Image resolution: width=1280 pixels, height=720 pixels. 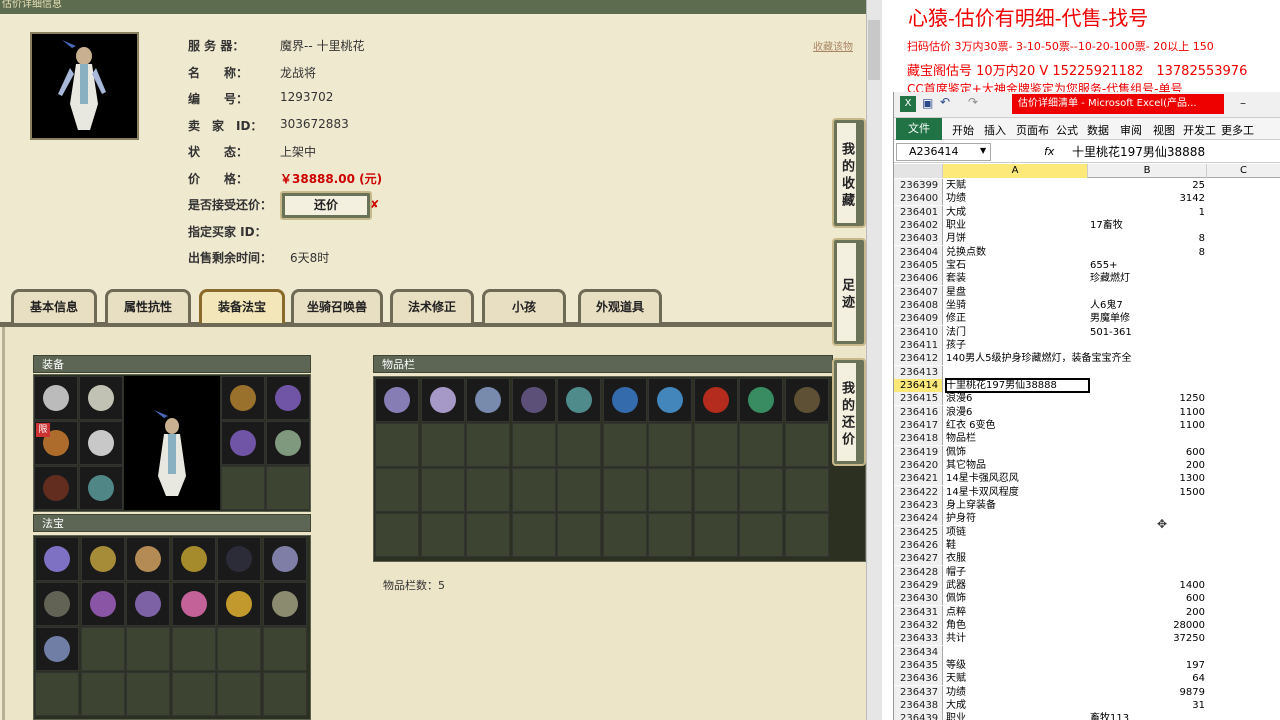 I want to click on cell-a: 点粹, so click(x=1017, y=612).